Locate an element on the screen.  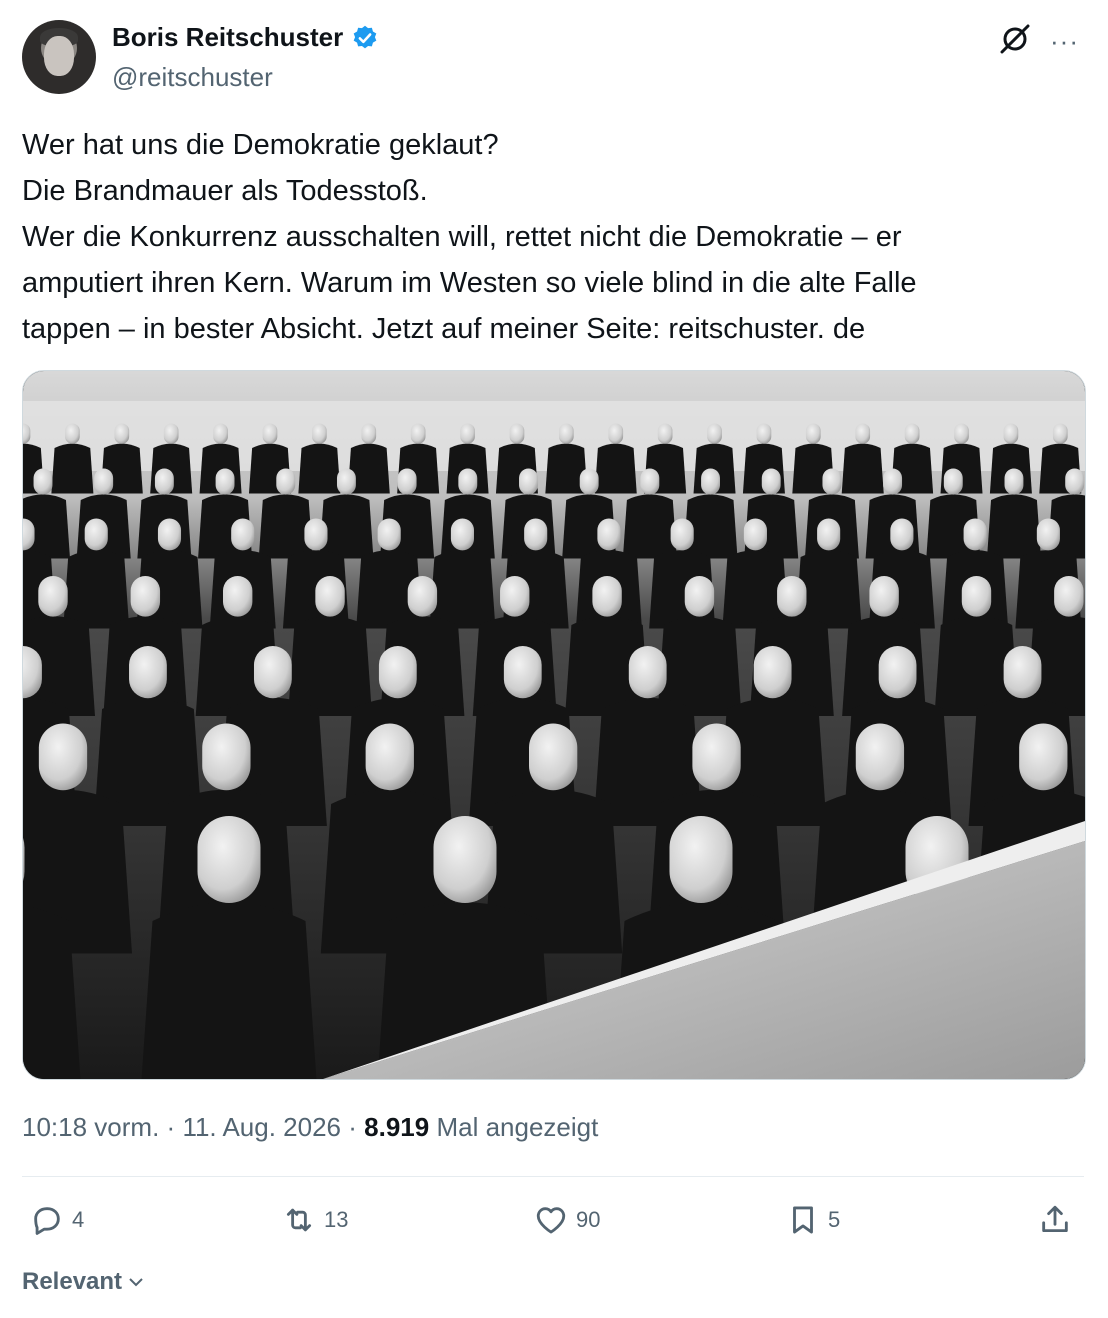
bookmark-button: 5 is located at coordinates (813, 1220).